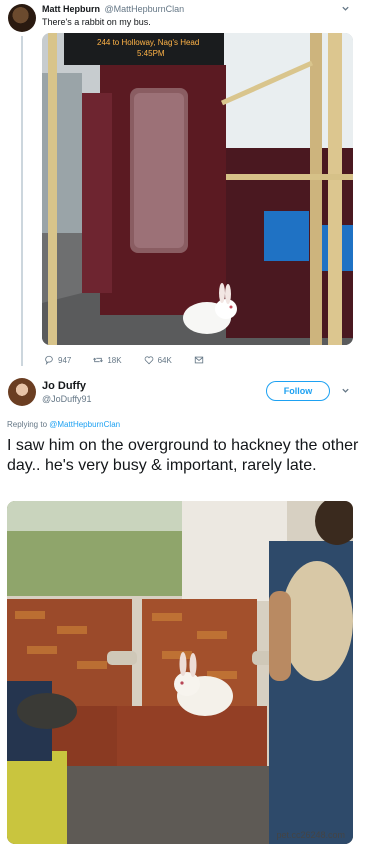 The width and height of the screenshot is (375, 852). I want to click on author-name: Matt Hepburn, so click(71, 9).